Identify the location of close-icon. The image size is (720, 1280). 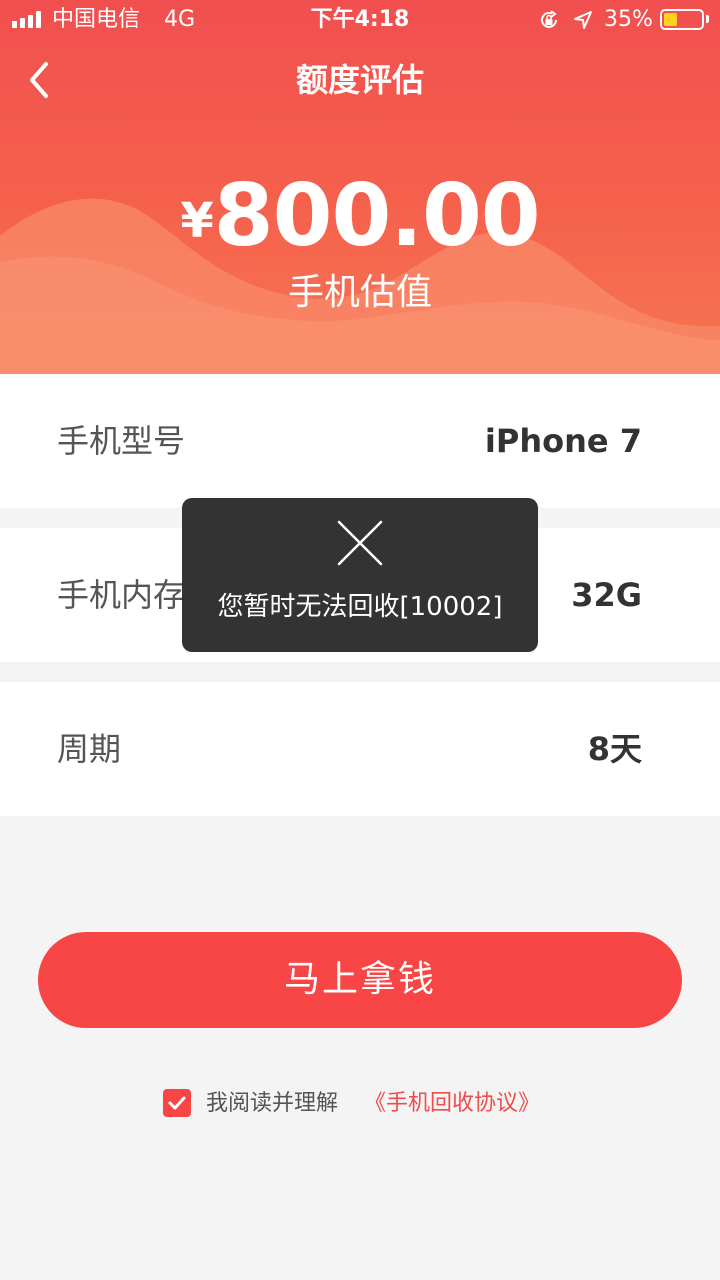
(360, 543).